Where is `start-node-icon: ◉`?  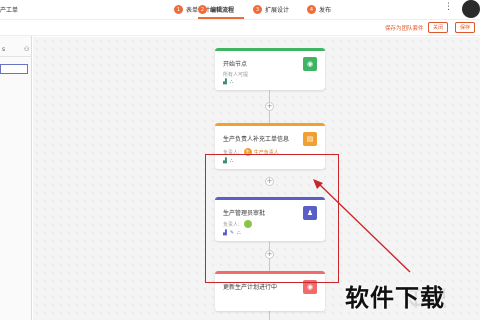 start-node-icon: ◉ is located at coordinates (310, 64).